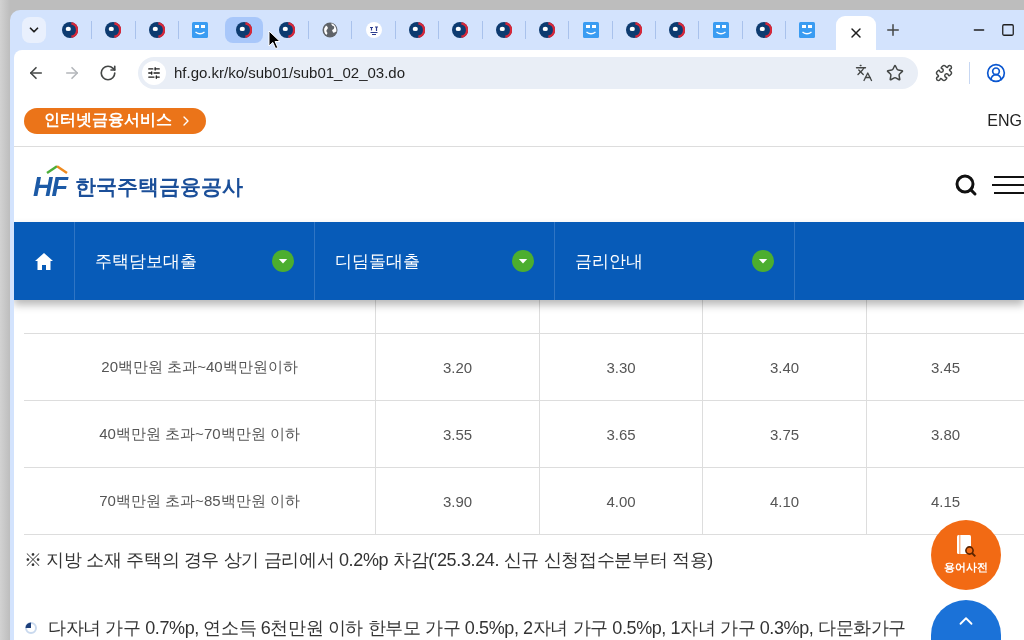 This screenshot has width=1024, height=640. What do you see at coordinates (966, 184) in the screenshot?
I see `search-icon` at bounding box center [966, 184].